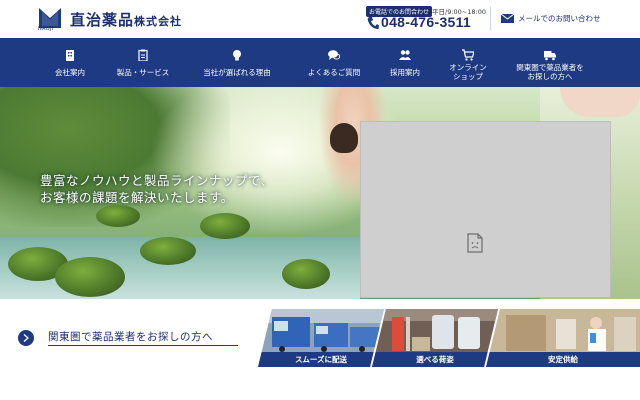 The height and width of the screenshot is (400, 640). What do you see at coordinates (70, 55) in the screenshot?
I see `building-icon` at bounding box center [70, 55].